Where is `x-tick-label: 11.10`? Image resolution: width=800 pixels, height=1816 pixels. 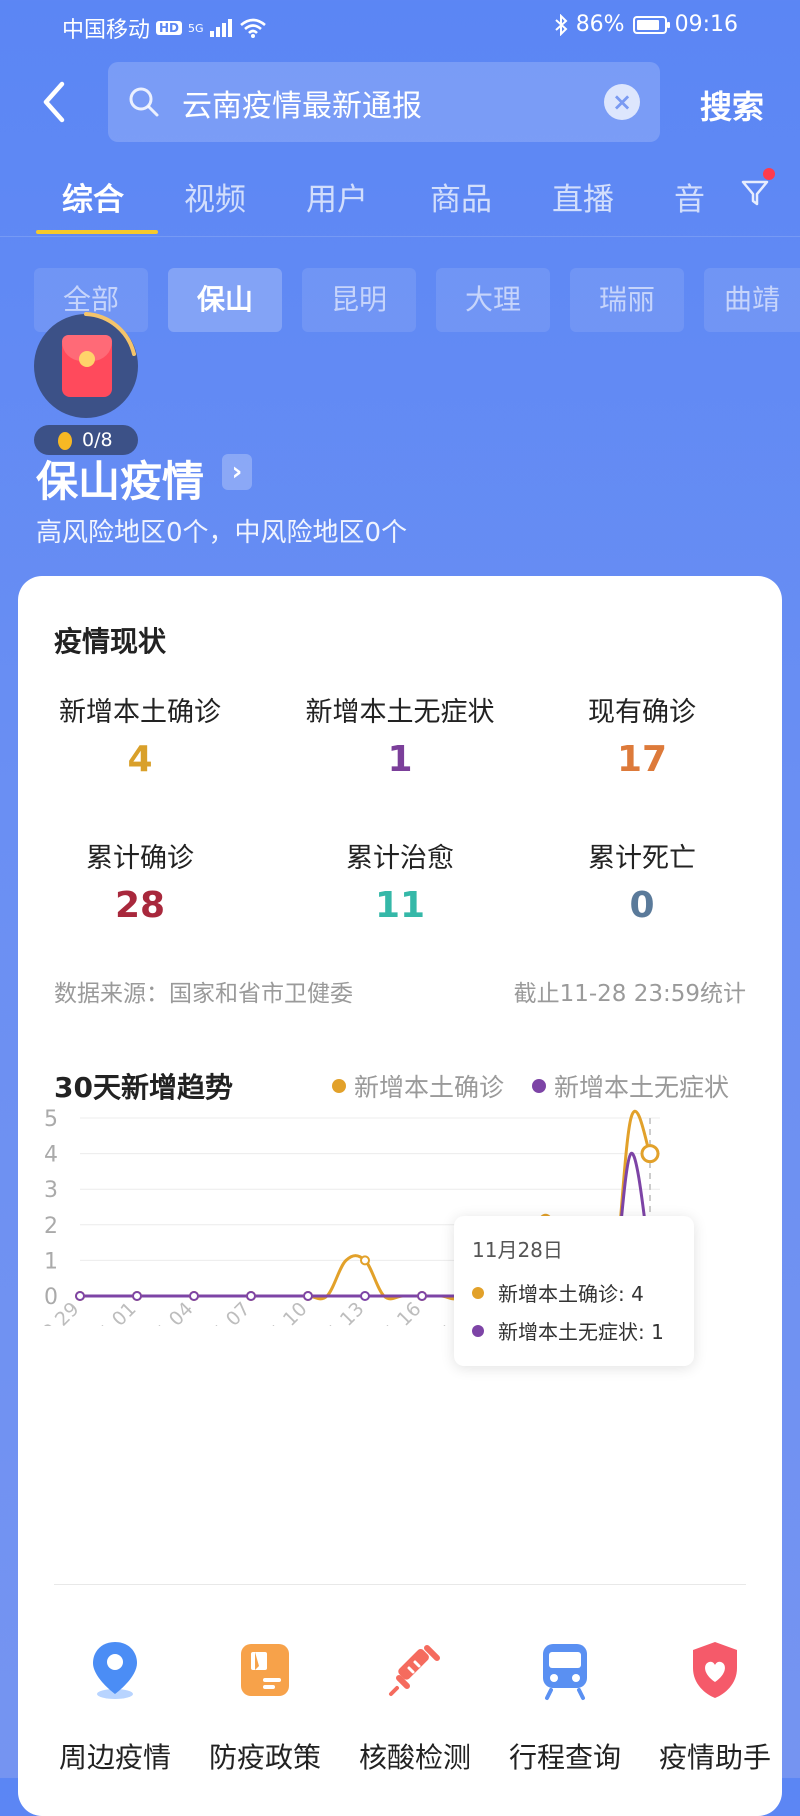
x-tick-label: 11.10 is located at coordinates (285, 1312).